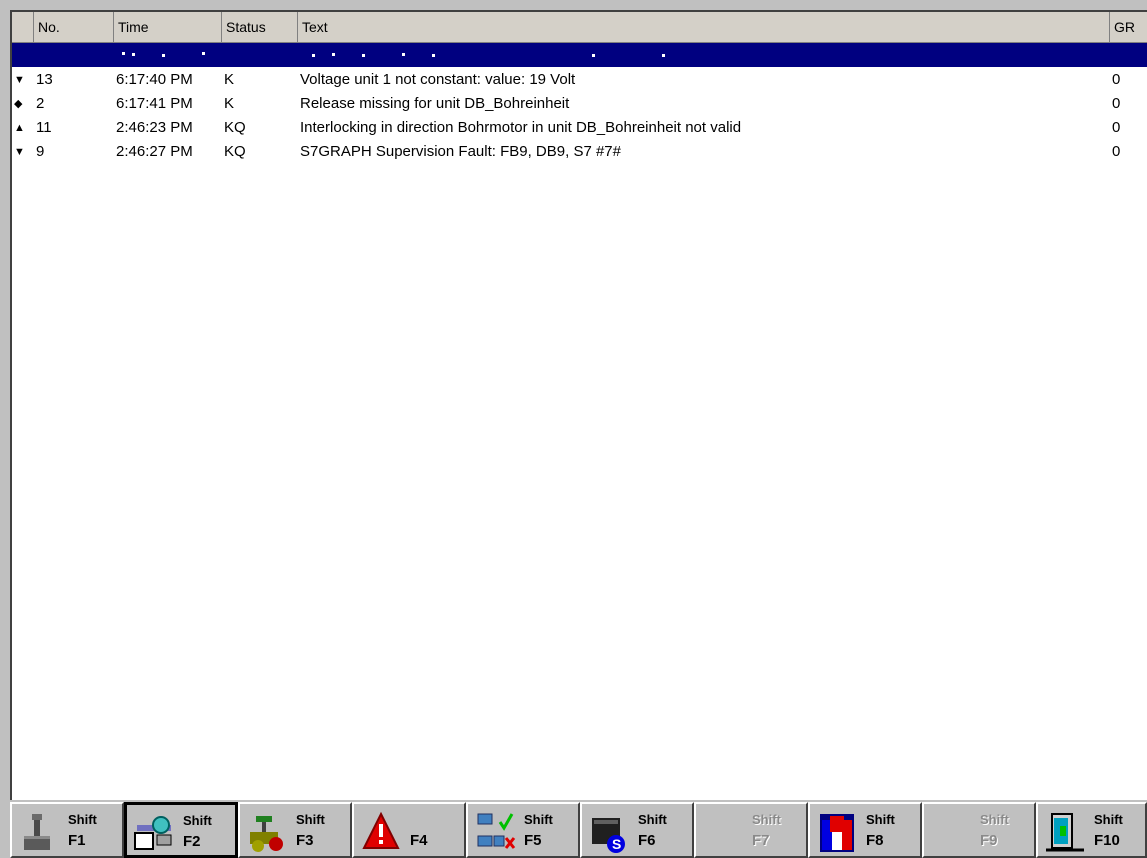  Describe the element at coordinates (751, 830) in the screenshot. I see `function-key-f7: Shift F7` at that location.